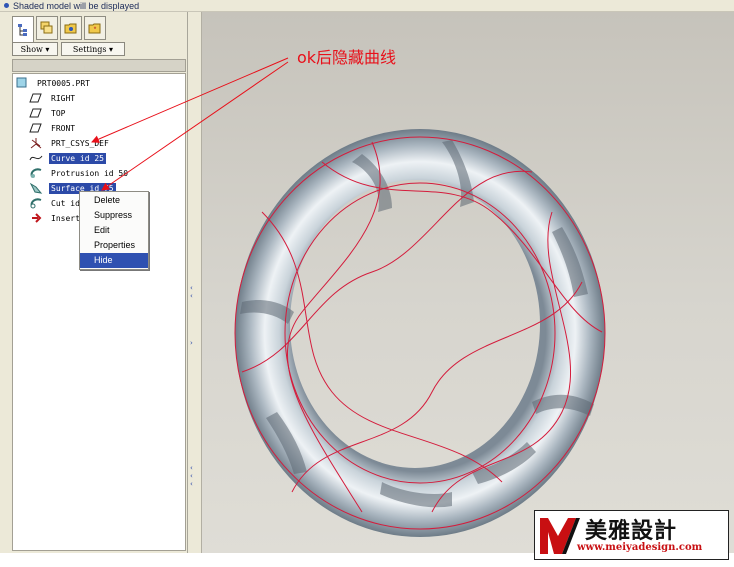 The image size is (734, 567). I want to click on watermark-cn: 美雅設計, so click(631, 531).